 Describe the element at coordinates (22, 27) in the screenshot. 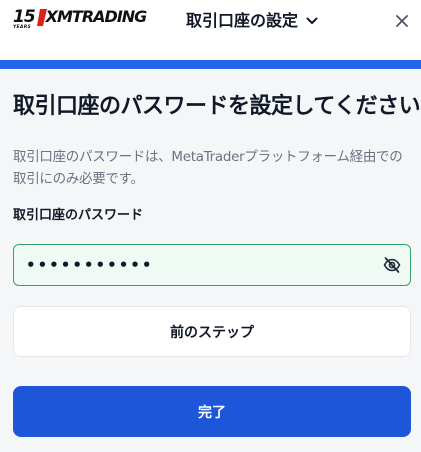

I see `logo-years-caption: YEARS` at that location.